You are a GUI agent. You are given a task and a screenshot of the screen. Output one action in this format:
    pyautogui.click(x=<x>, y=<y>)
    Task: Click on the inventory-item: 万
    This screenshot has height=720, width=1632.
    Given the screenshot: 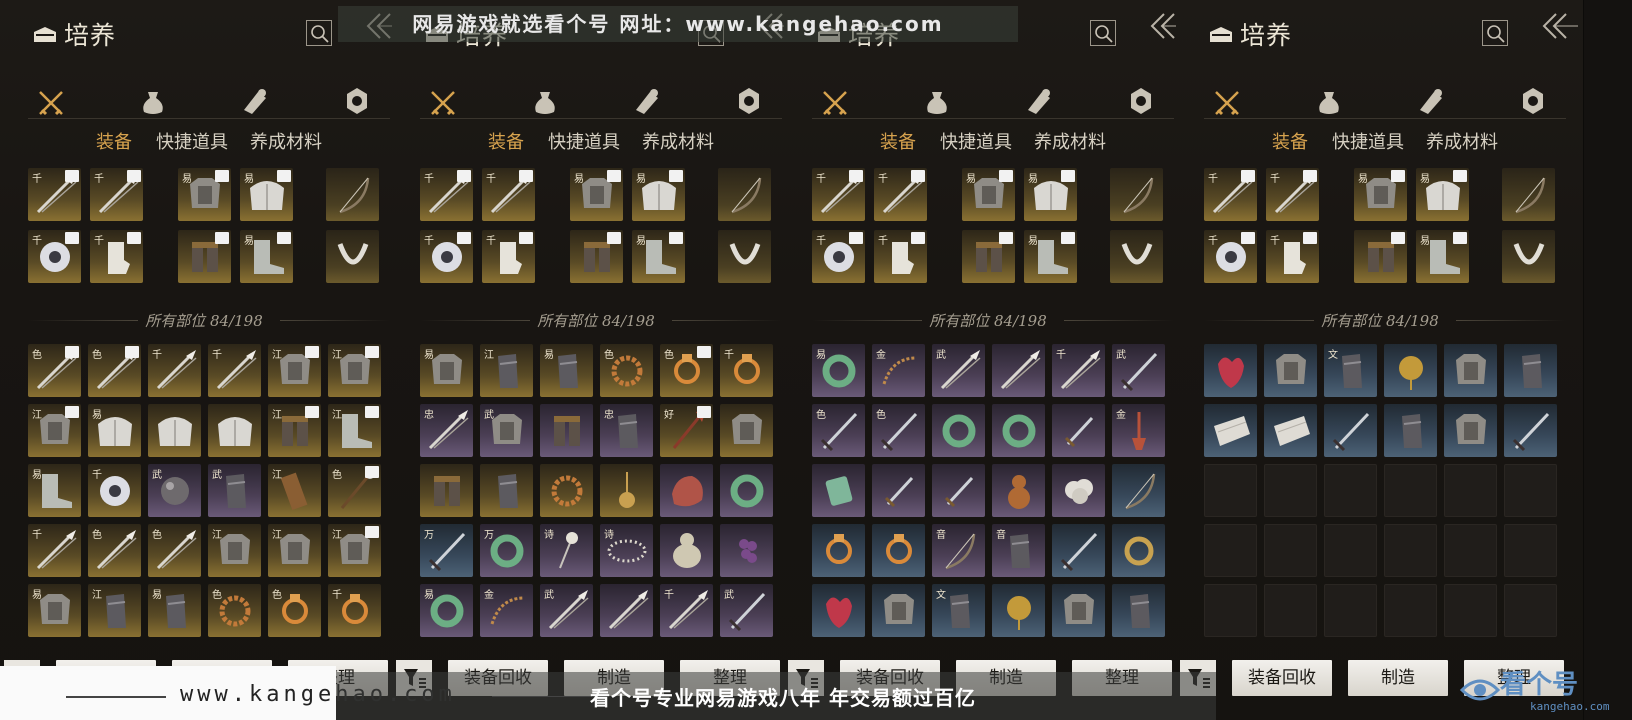 What is the action you would take?
    pyautogui.click(x=506, y=550)
    